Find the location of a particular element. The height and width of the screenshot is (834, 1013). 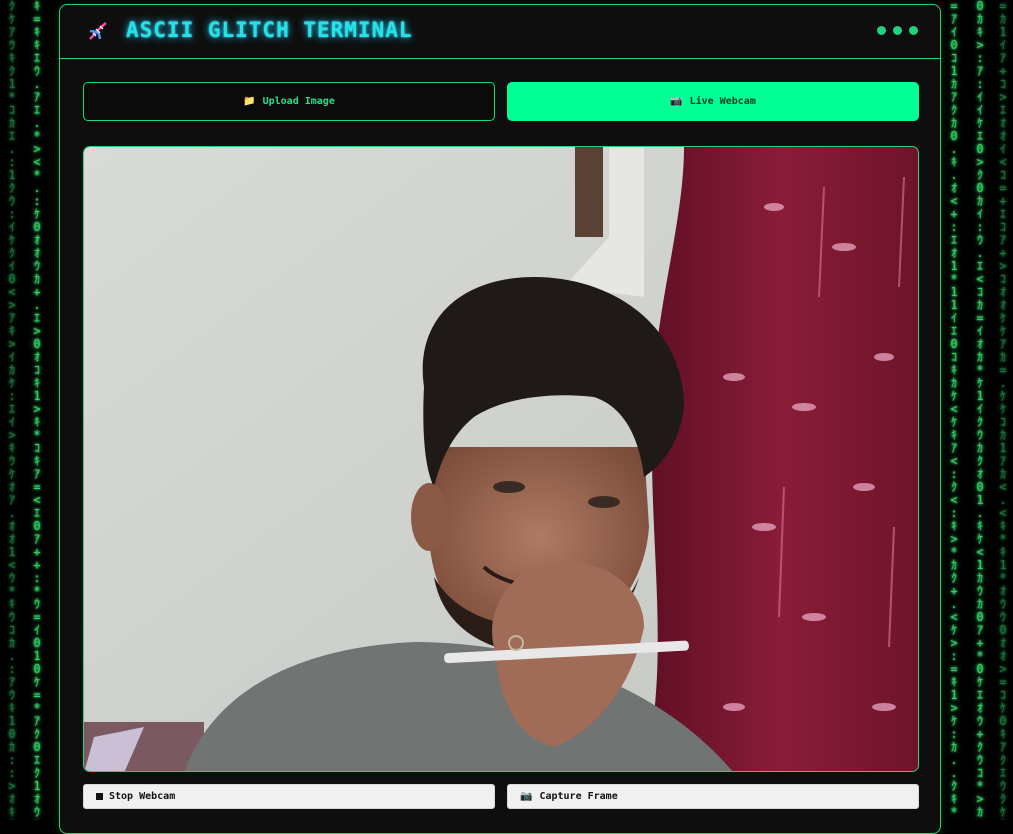

folder-icon: 📁 is located at coordinates (249, 101).